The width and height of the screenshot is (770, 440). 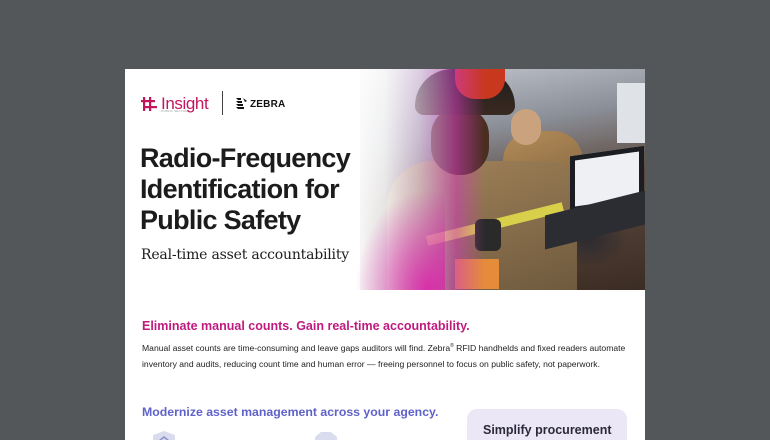 What do you see at coordinates (222, 103) in the screenshot?
I see `logo-divider` at bounding box center [222, 103].